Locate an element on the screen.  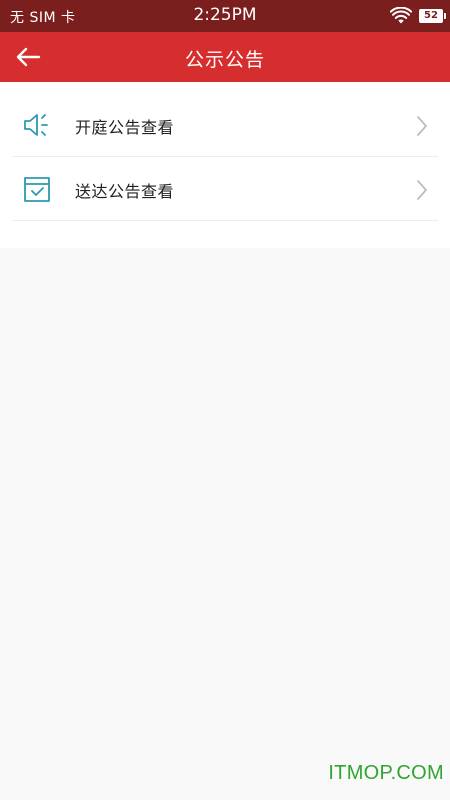
menu-item-label: 开庭公告查看 is located at coordinates (125, 127).